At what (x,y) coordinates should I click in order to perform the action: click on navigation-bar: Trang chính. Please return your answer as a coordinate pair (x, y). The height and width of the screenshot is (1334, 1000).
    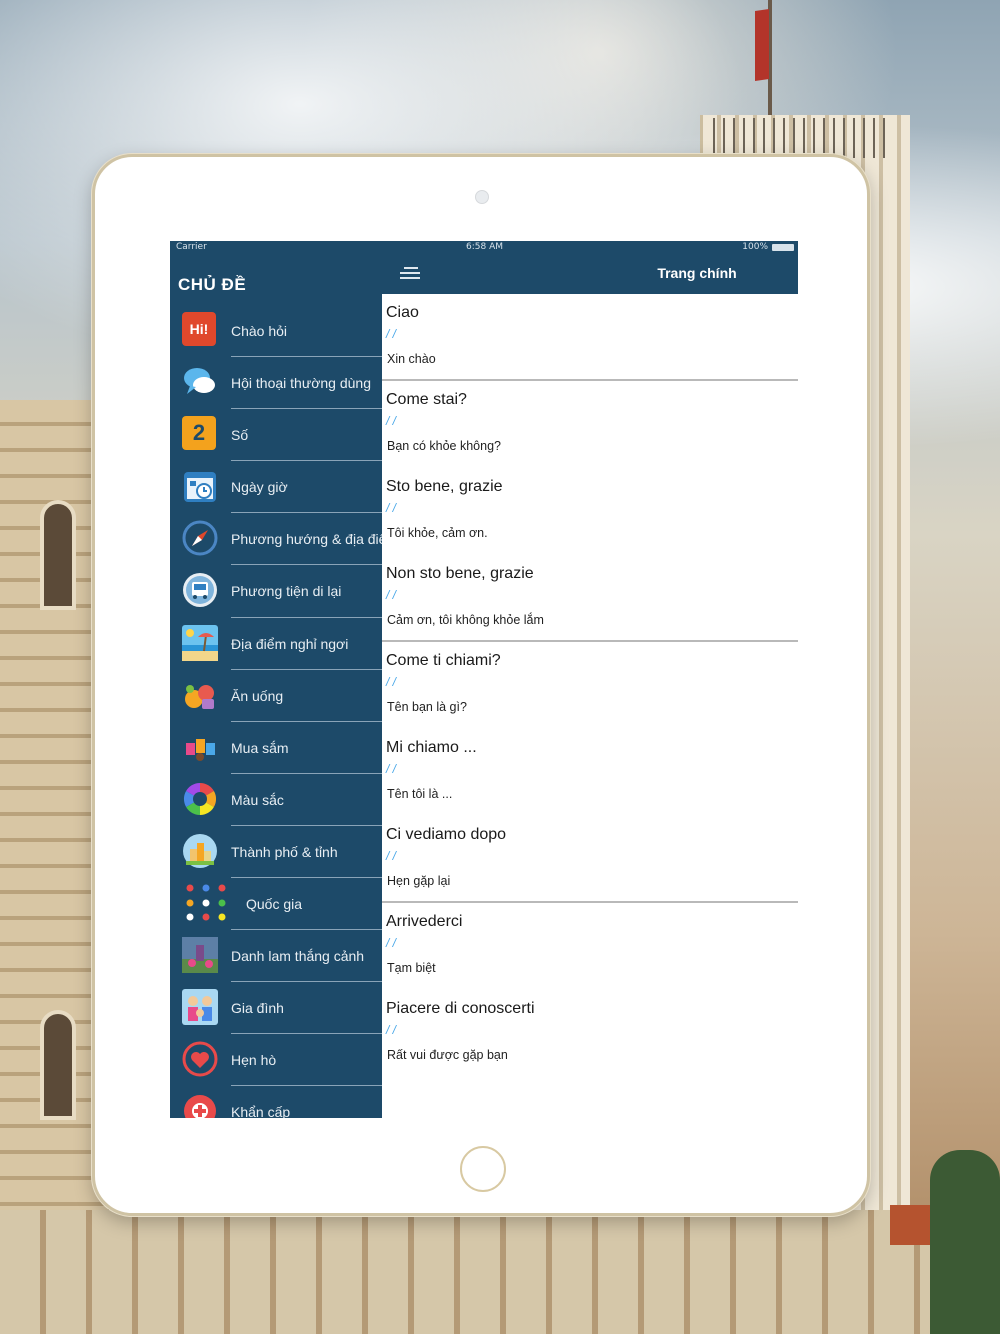
    Looking at the image, I should click on (590, 273).